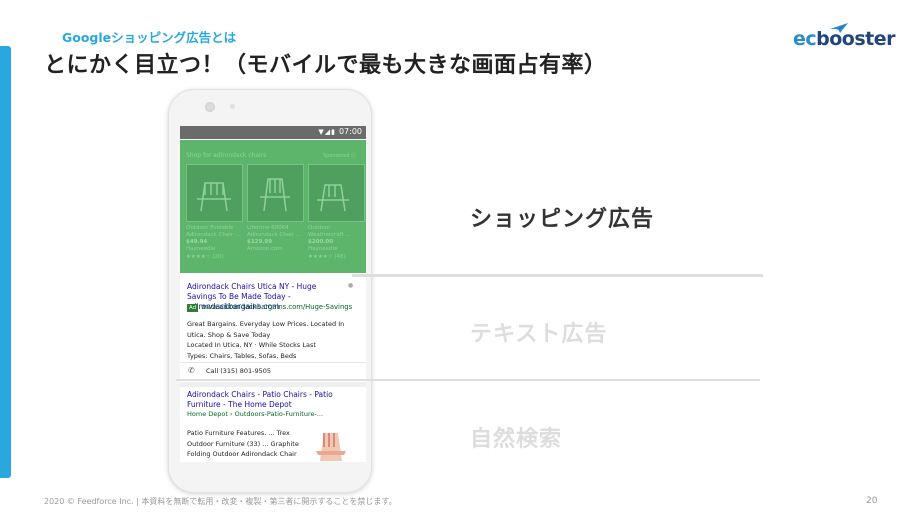 This screenshot has height=523, width=900. Describe the element at coordinates (273, 384) in the screenshot. I see `result-separator` at that location.